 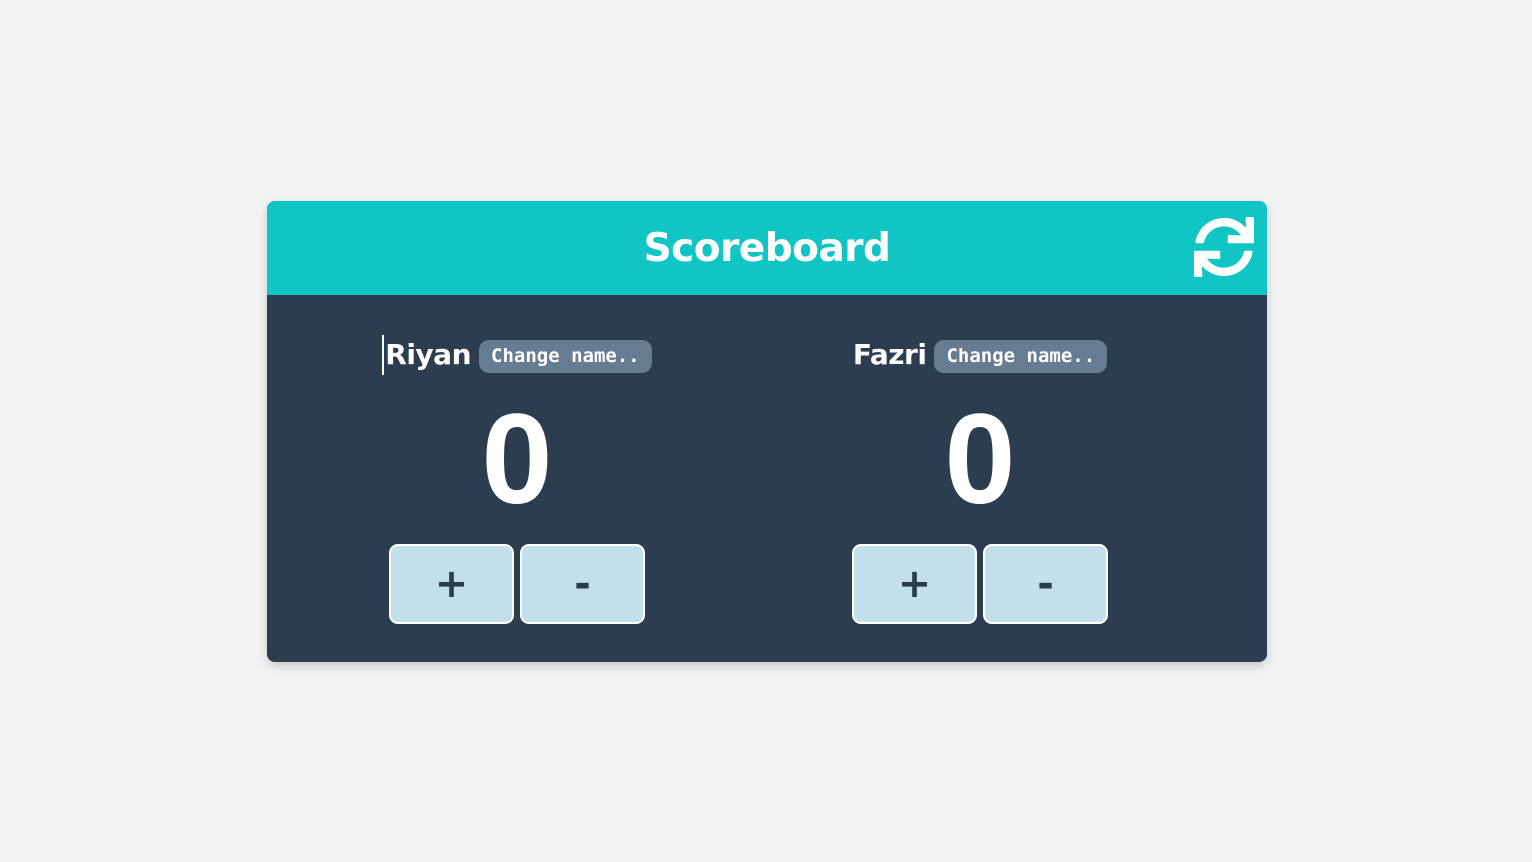 I want to click on player-panel-2: Fazri Change name.. 0 + -, so click(x=980, y=478).